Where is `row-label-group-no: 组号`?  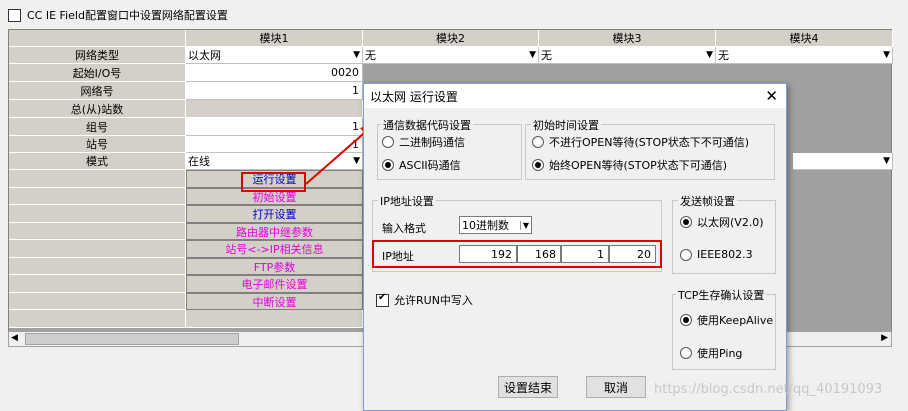
row-label-group-no: 组号 is located at coordinates (97, 127).